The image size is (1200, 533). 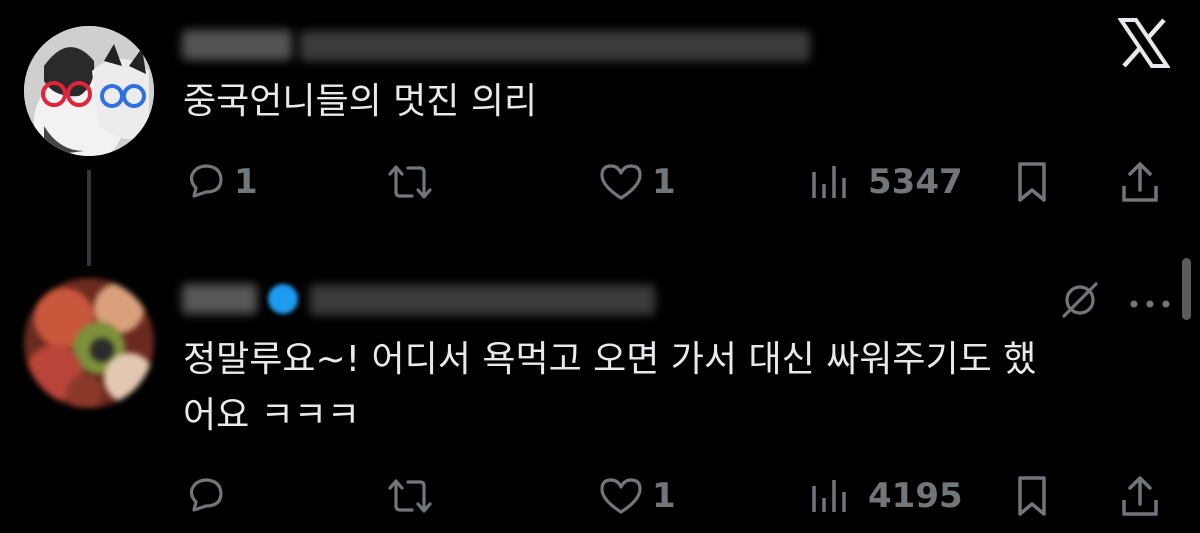 What do you see at coordinates (1150, 301) in the screenshot?
I see `more-icon` at bounding box center [1150, 301].